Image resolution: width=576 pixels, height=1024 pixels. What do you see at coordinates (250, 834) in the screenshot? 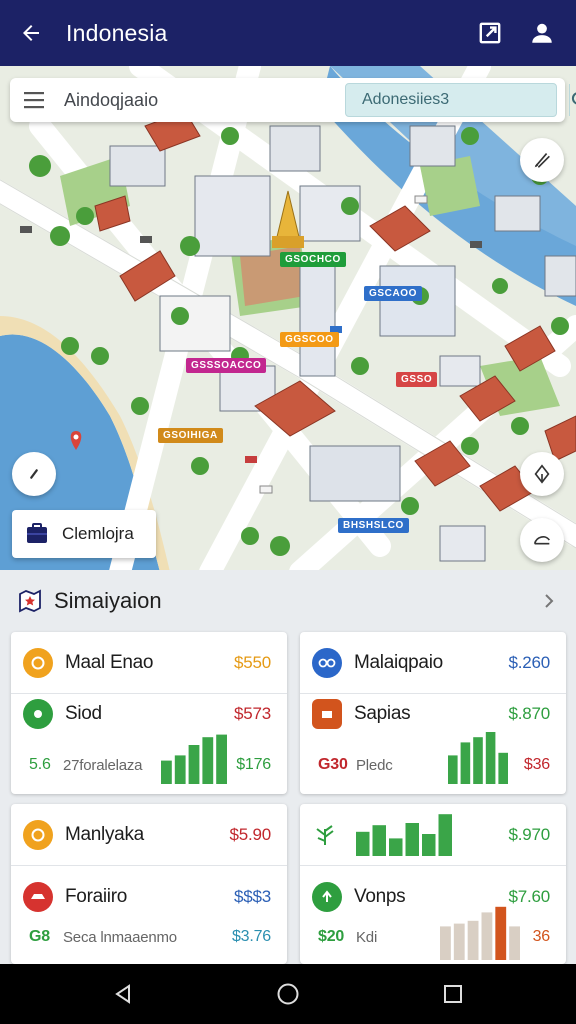
I see `card-item-price: $5.90` at bounding box center [250, 834].